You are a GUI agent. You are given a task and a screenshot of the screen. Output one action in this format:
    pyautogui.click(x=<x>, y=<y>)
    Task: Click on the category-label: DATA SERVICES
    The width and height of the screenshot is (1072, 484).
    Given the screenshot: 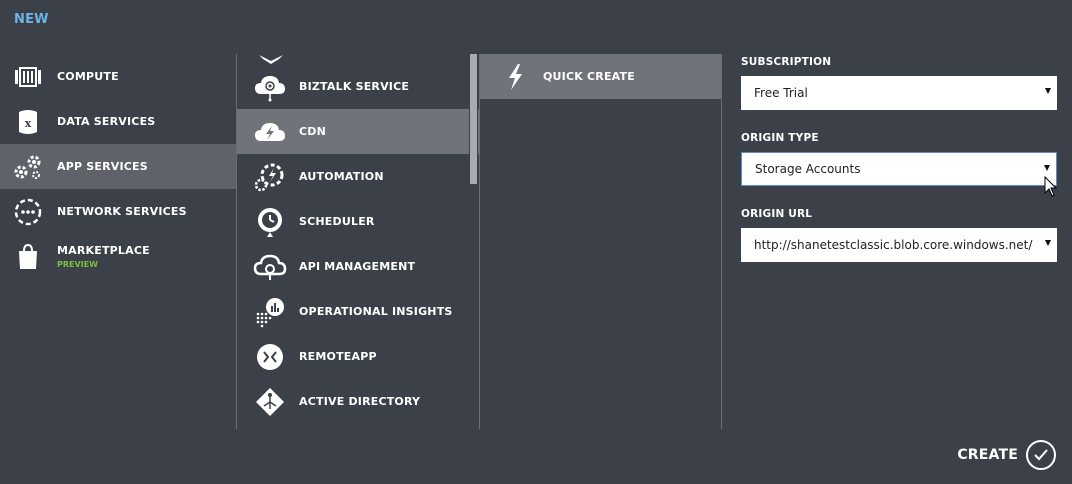 What is the action you would take?
    pyautogui.click(x=106, y=121)
    